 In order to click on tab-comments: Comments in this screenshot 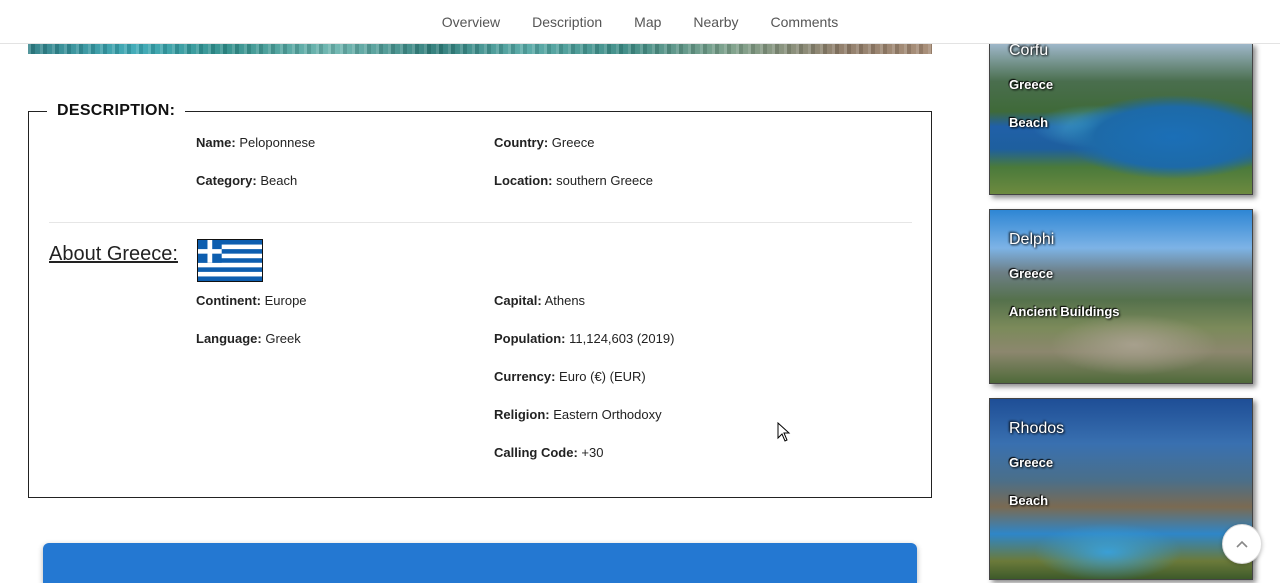, I will do `click(805, 22)`.